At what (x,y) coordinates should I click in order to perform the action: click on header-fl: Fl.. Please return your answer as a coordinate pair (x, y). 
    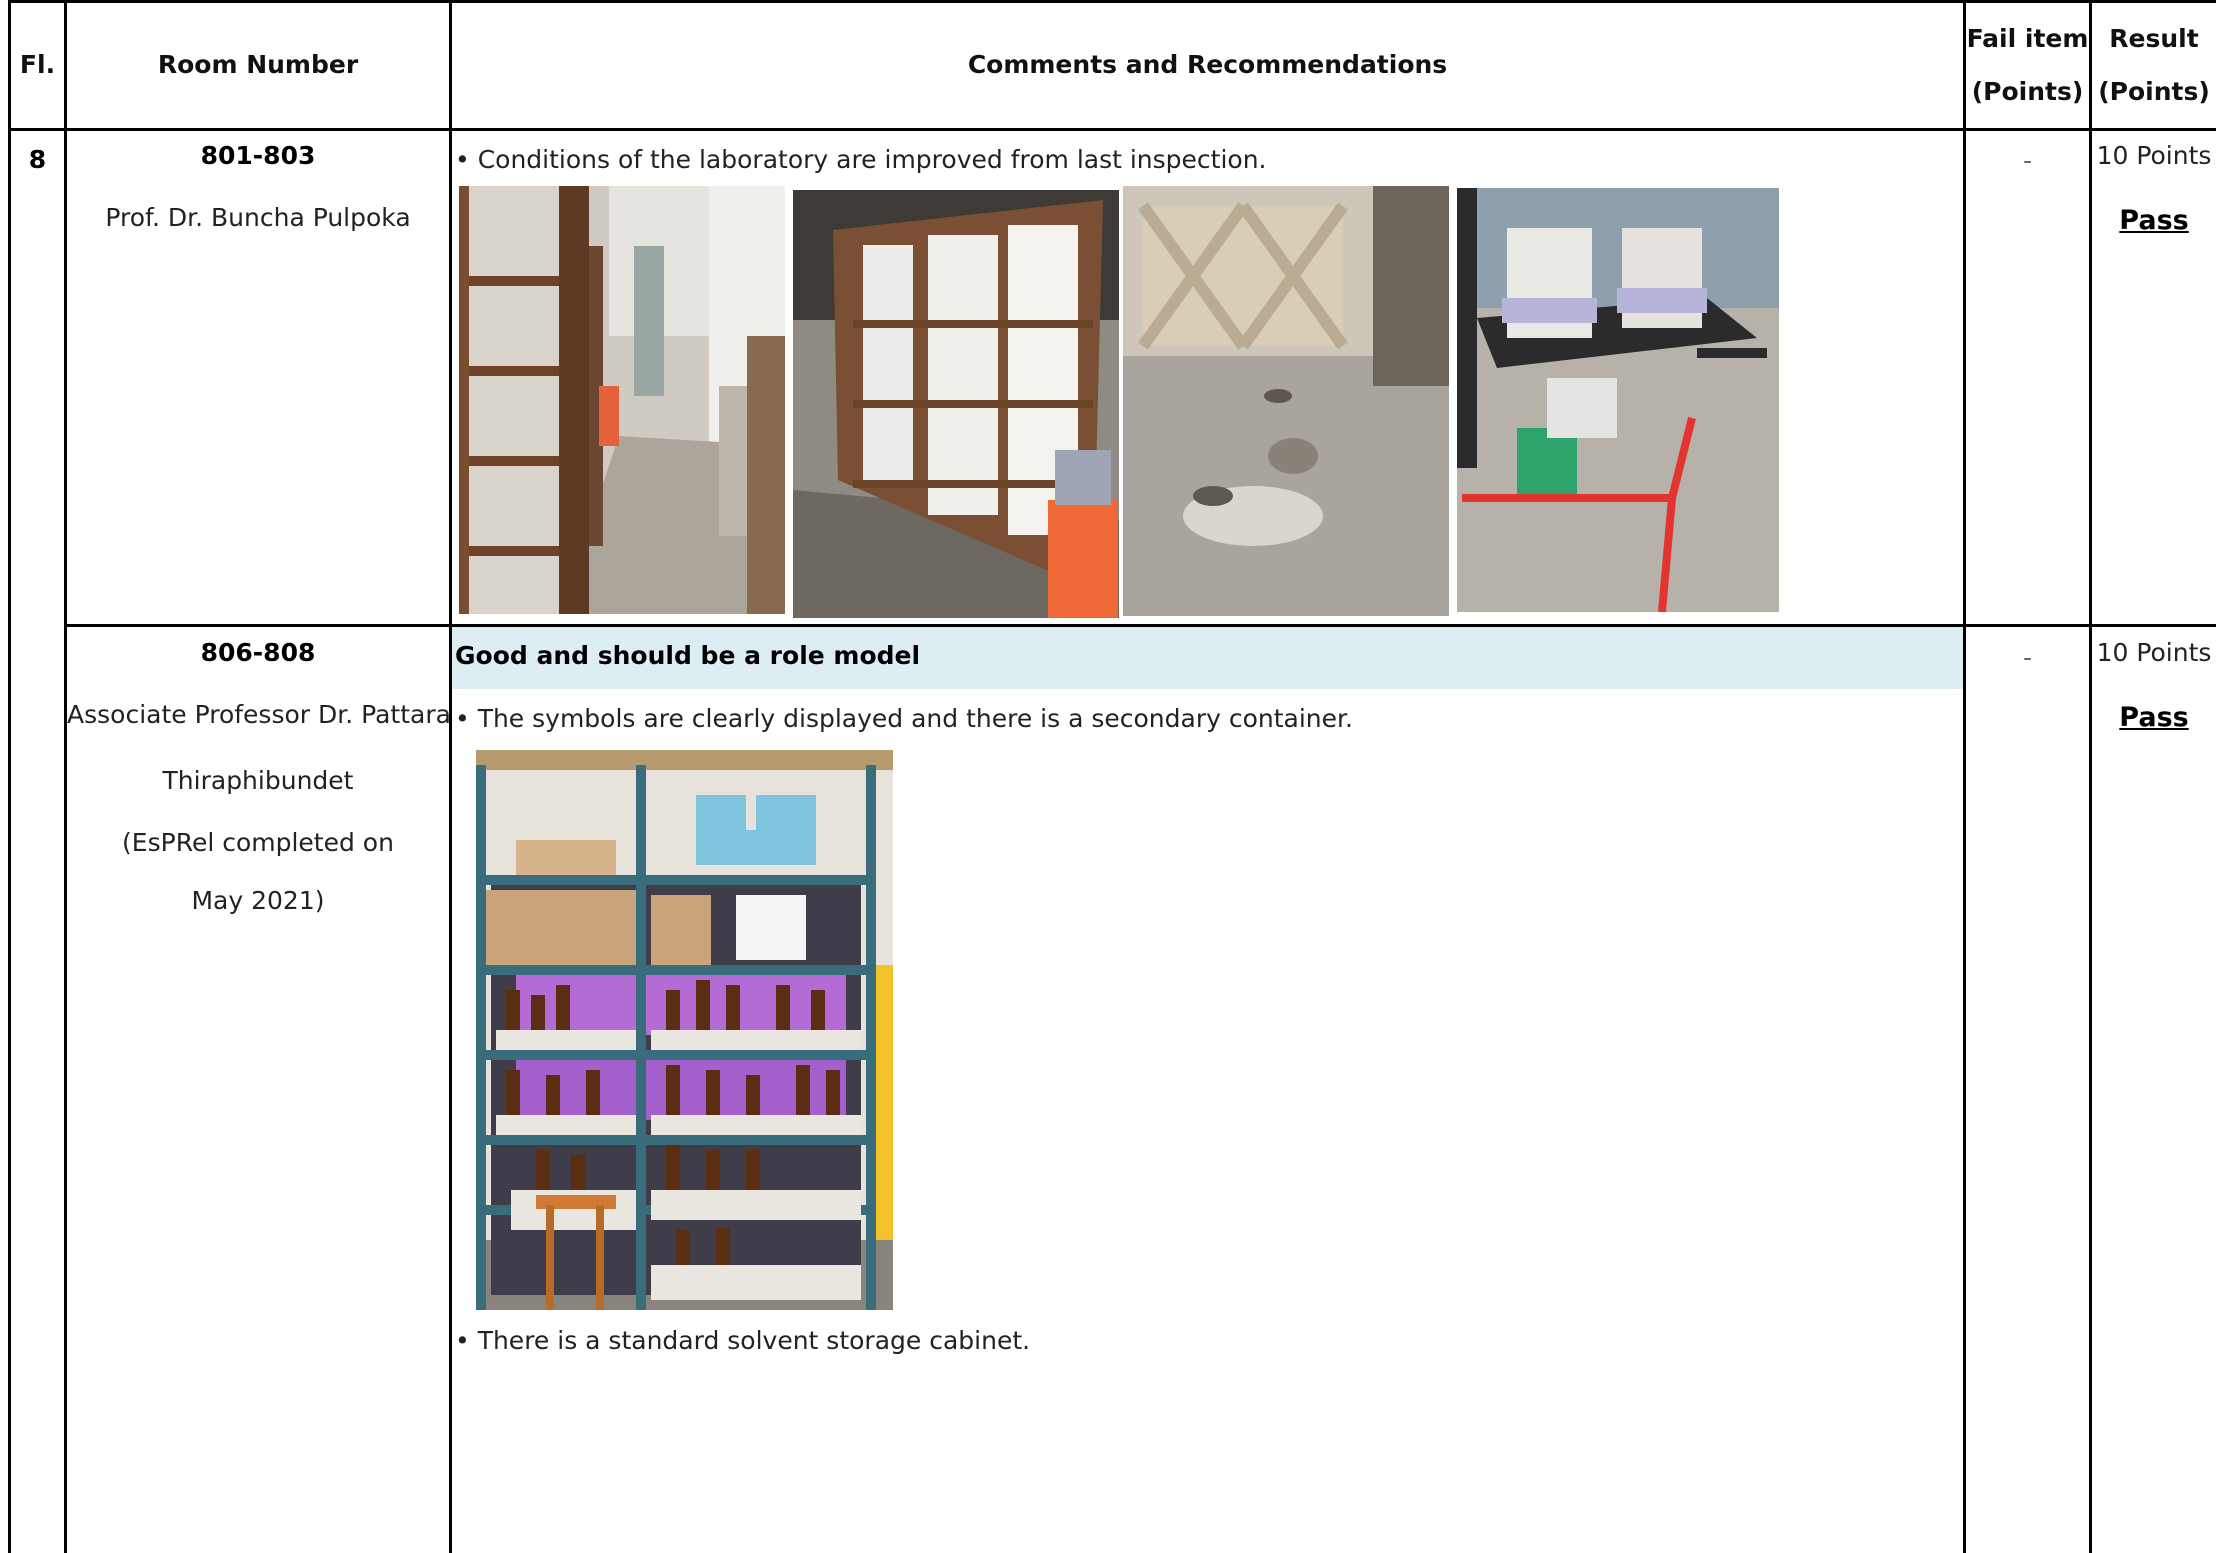
    Looking at the image, I should click on (37, 64).